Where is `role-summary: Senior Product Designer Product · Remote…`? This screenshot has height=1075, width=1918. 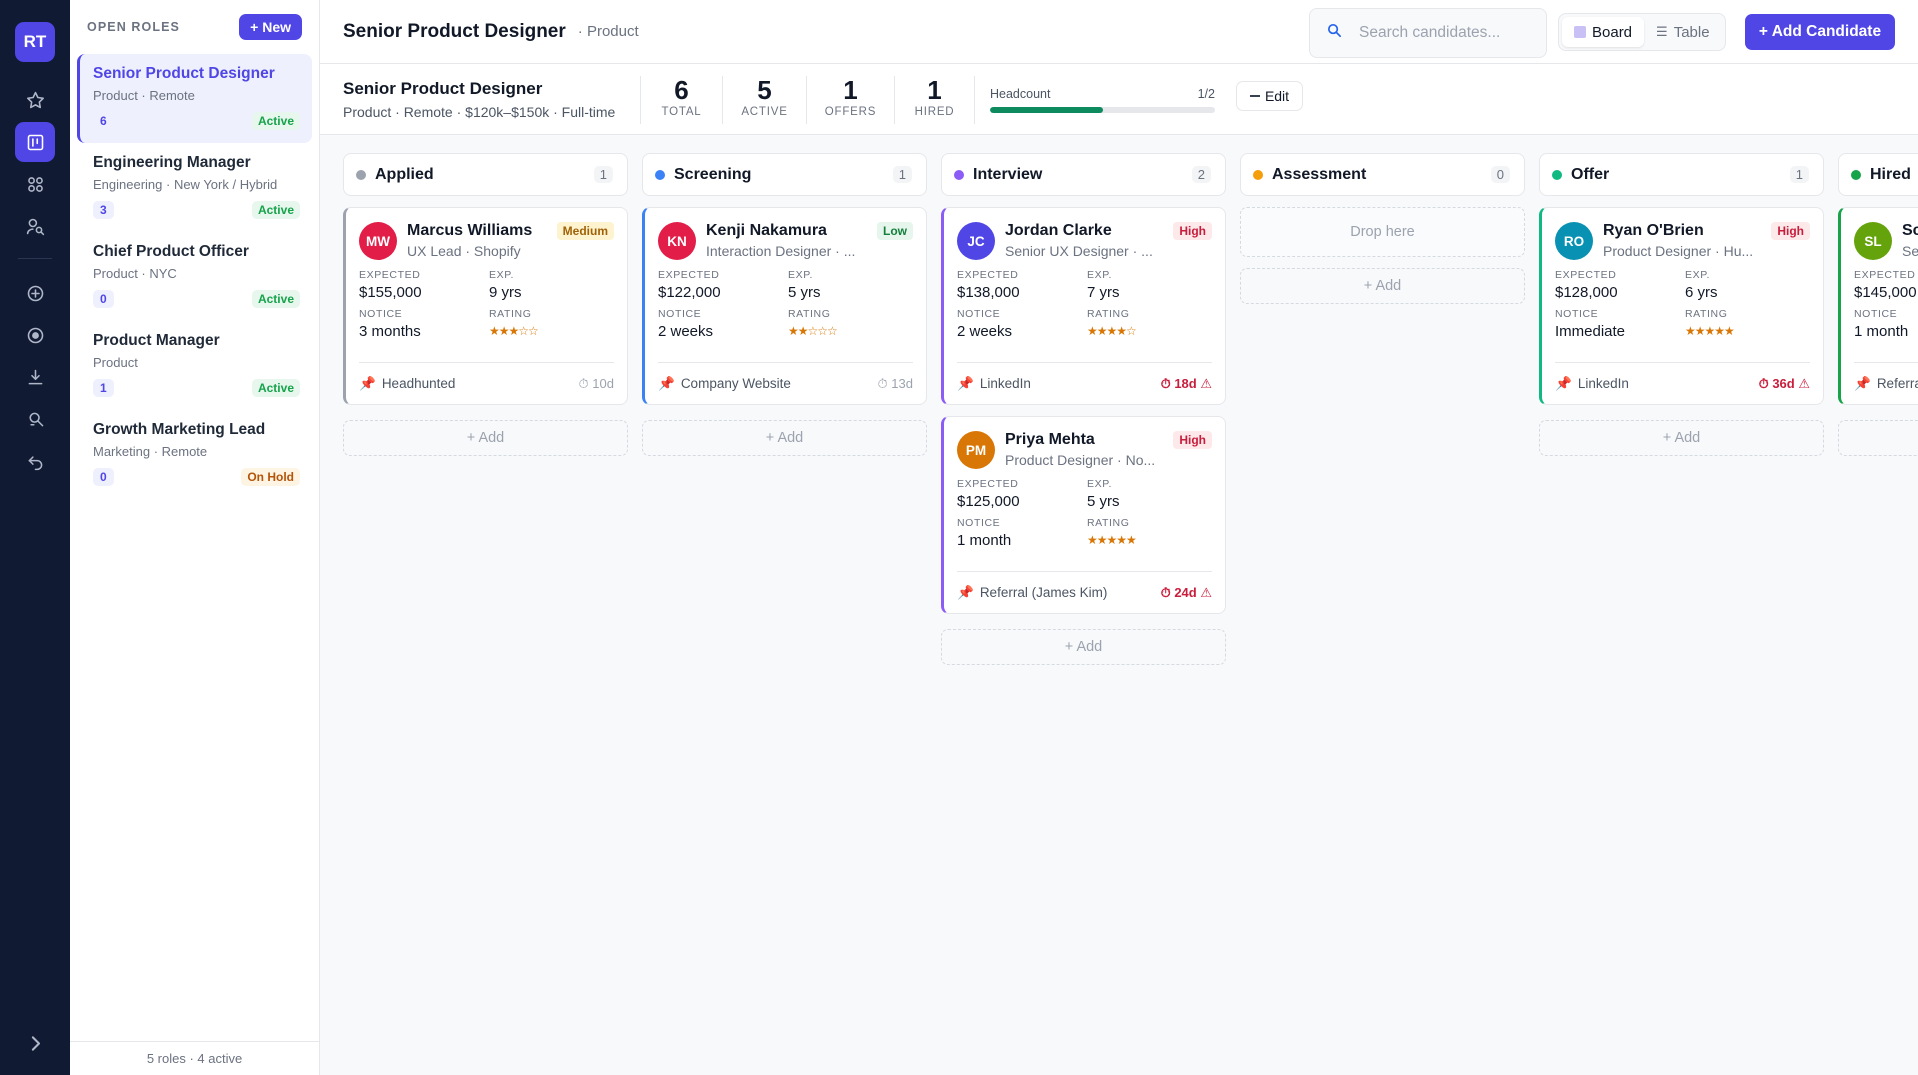 role-summary: Senior Product Designer Product · Remote… is located at coordinates (1119, 99).